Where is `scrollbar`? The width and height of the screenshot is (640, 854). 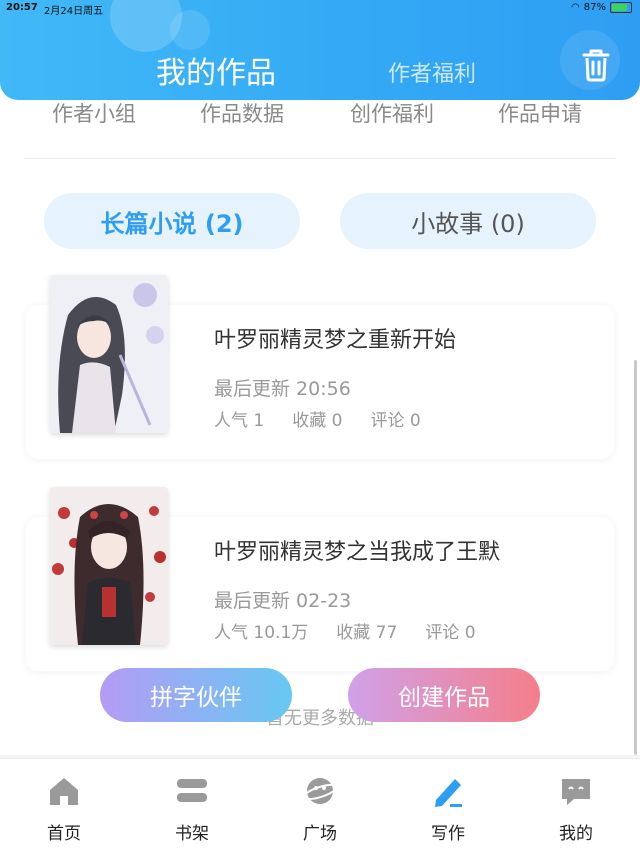
scrollbar is located at coordinates (635, 557).